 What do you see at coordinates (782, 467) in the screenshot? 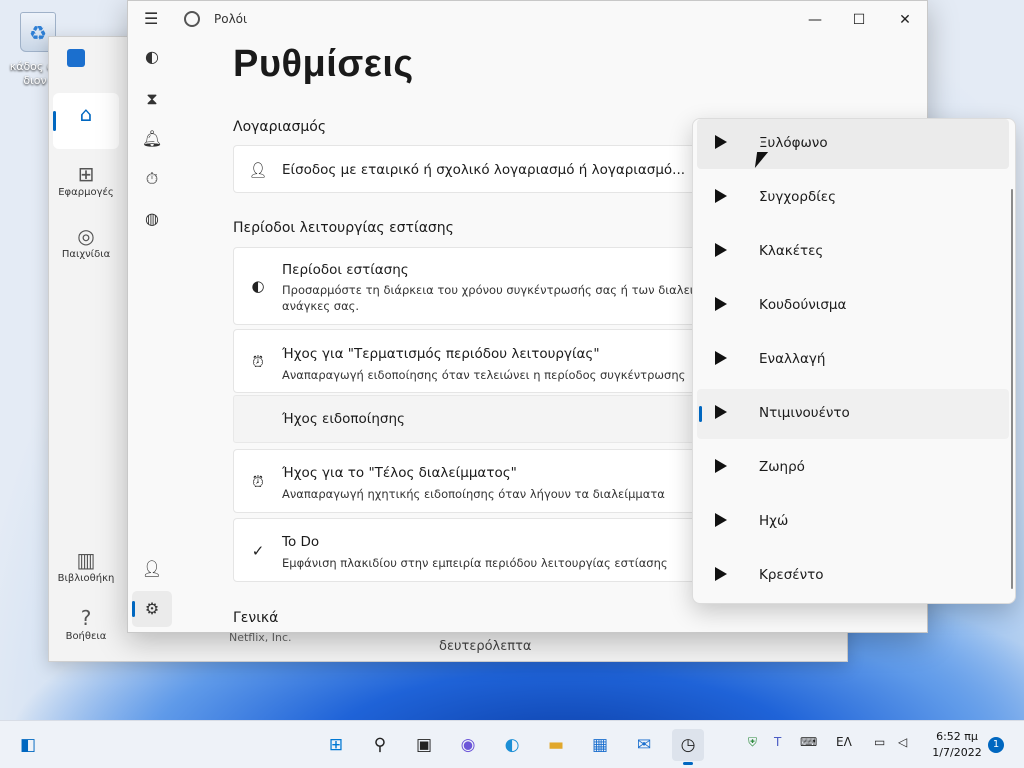
I see `sound-option-label: Ζωηρό` at bounding box center [782, 467].